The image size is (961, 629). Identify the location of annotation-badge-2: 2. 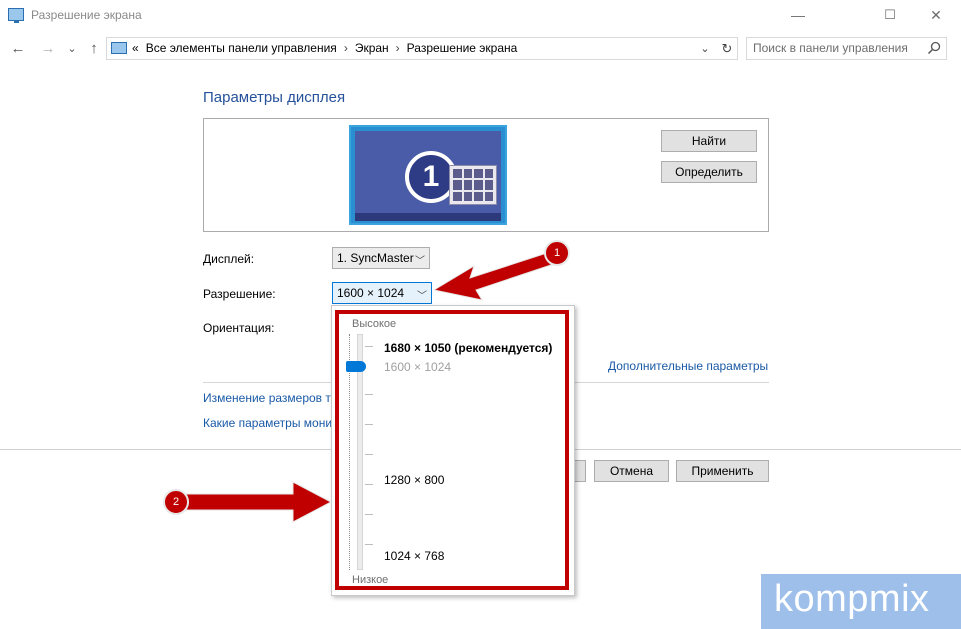
(176, 502).